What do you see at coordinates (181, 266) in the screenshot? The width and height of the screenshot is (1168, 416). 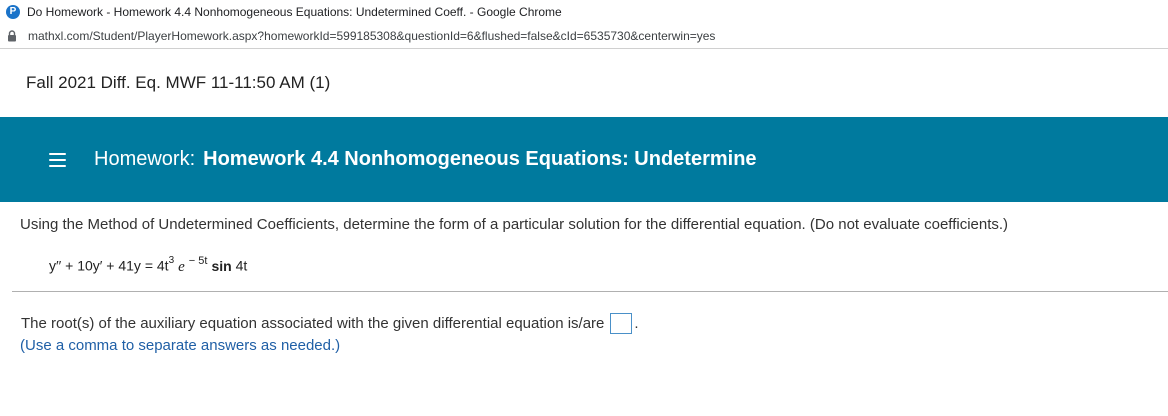 I see `equation-e: e` at bounding box center [181, 266].